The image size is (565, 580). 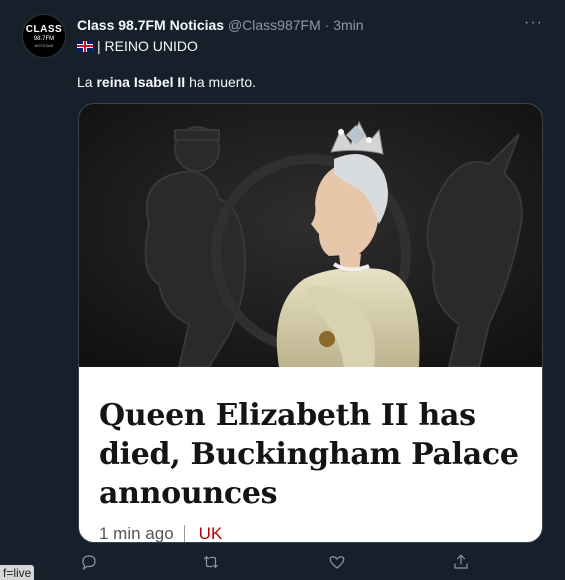 I want to click on author-subline: | REINO UNIDO, so click(x=137, y=46).